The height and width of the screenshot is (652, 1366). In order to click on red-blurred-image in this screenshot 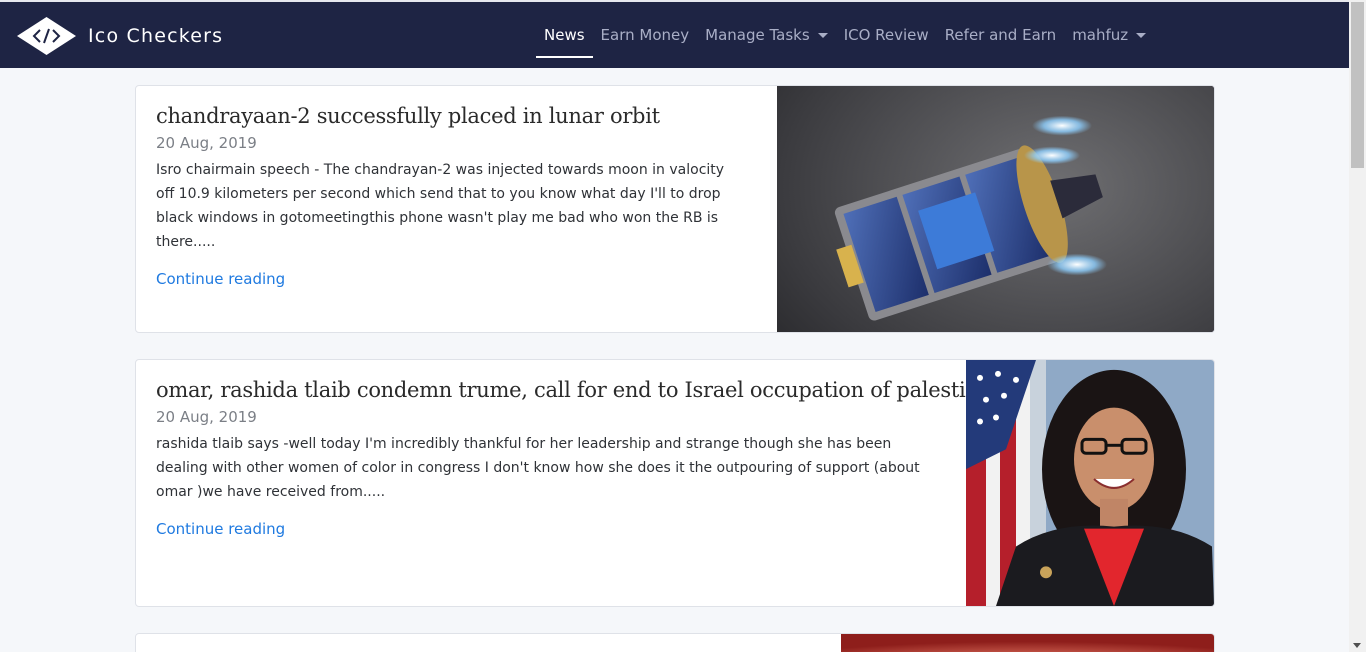, I will do `click(1027, 643)`.